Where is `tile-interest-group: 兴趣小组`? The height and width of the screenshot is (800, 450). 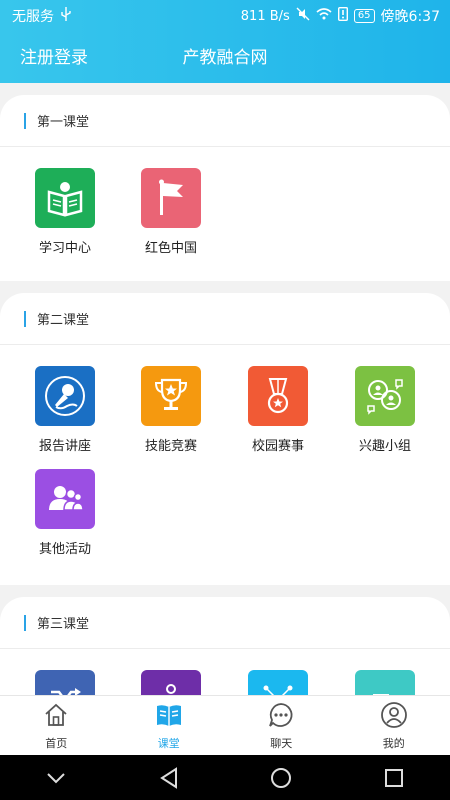 tile-interest-group: 兴趣小组 is located at coordinates (385, 410).